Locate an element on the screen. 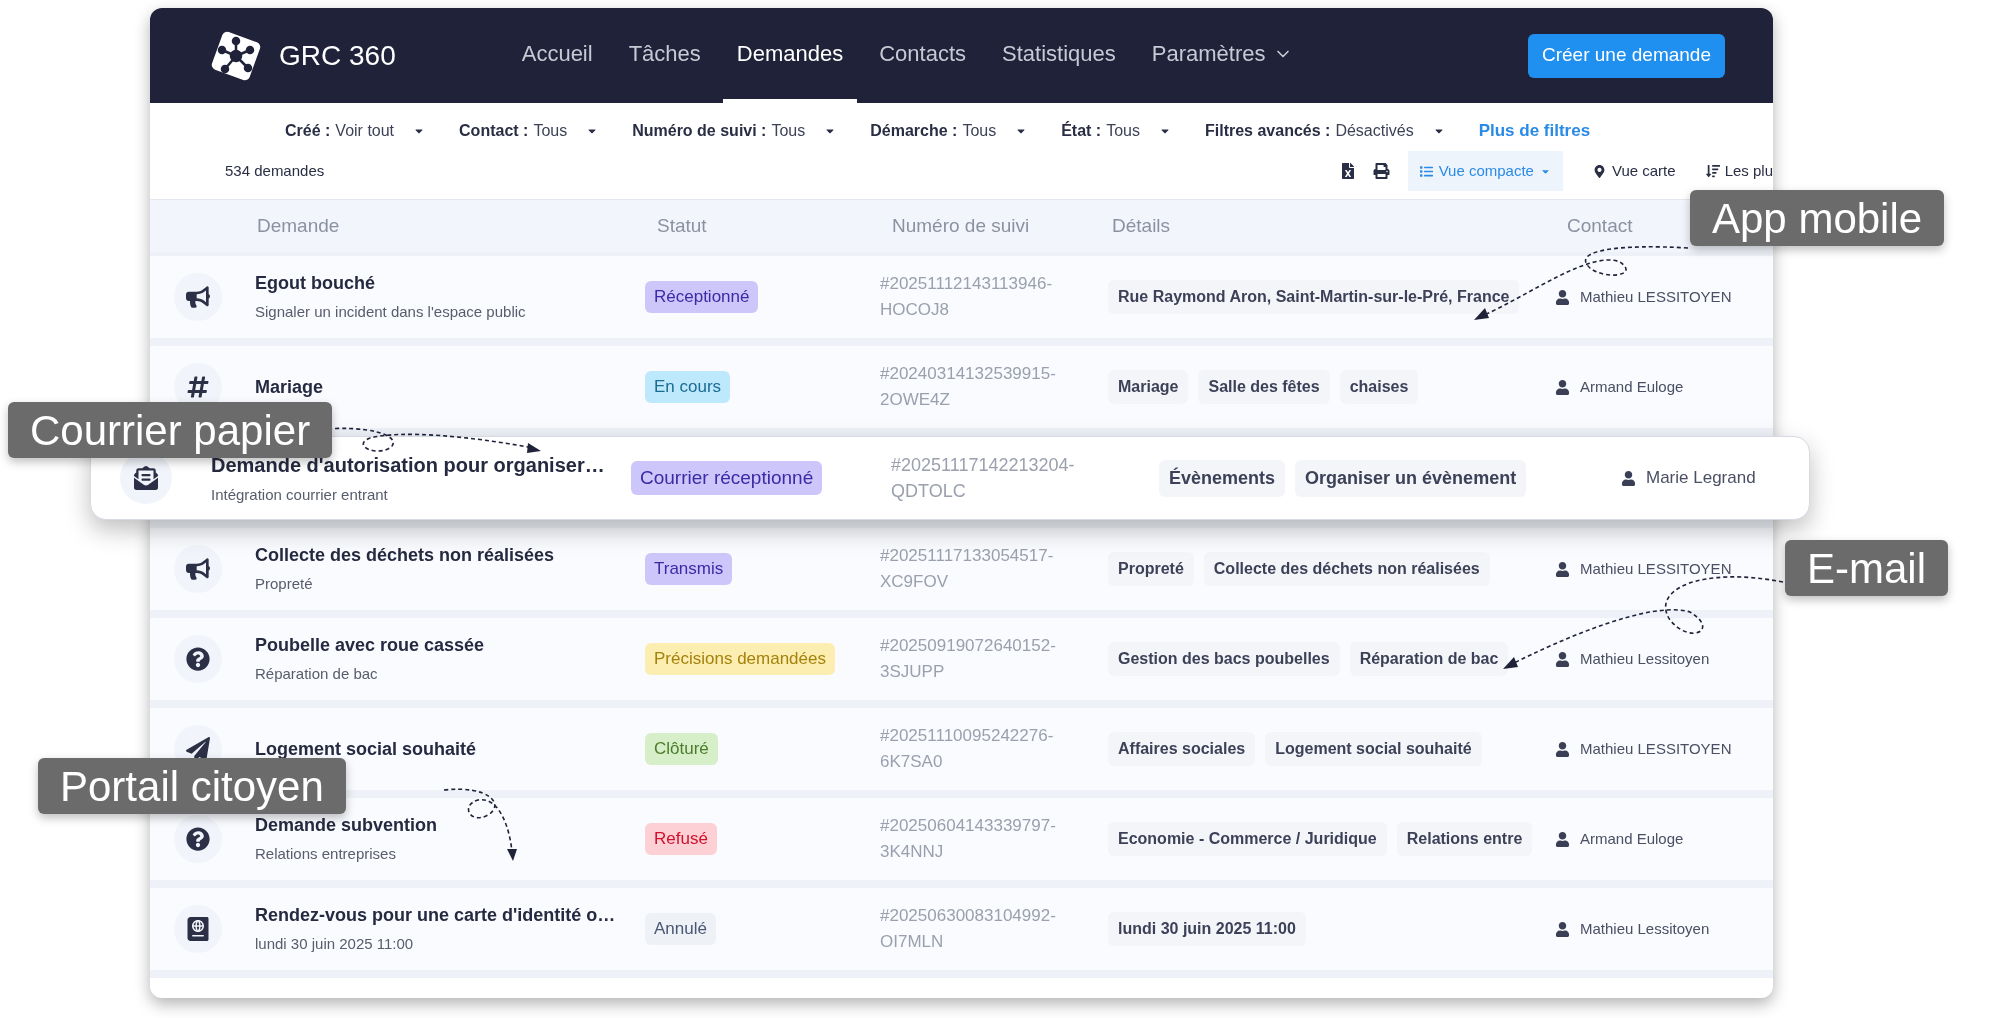 The width and height of the screenshot is (2000, 1018). request-title: Mariage is located at coordinates (290, 387).